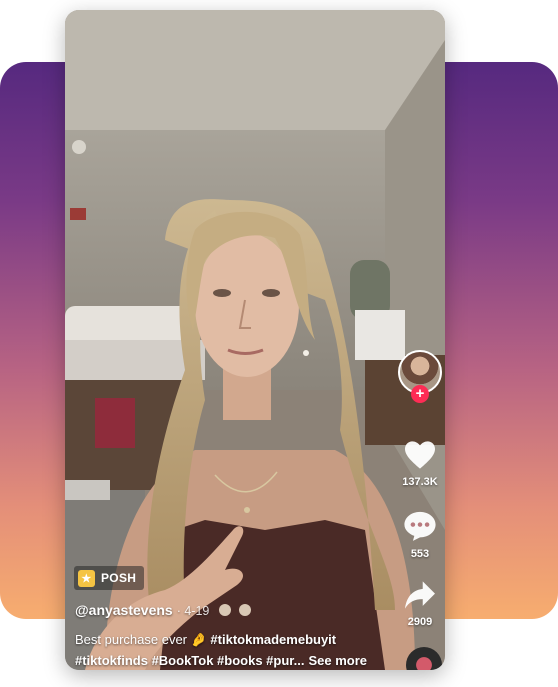  Describe the element at coordinates (420, 622) in the screenshot. I see `share-count: 2909` at that location.